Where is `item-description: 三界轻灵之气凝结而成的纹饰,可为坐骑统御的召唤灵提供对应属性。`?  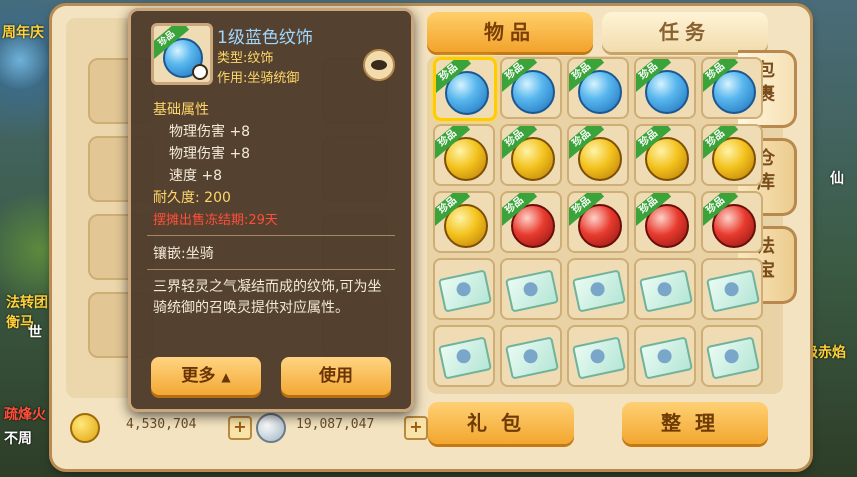
item-description: 三界轻灵之气凝结而成的纹饰,可为坐骑统御的召唤灵提供对应属性。 is located at coordinates (267, 297).